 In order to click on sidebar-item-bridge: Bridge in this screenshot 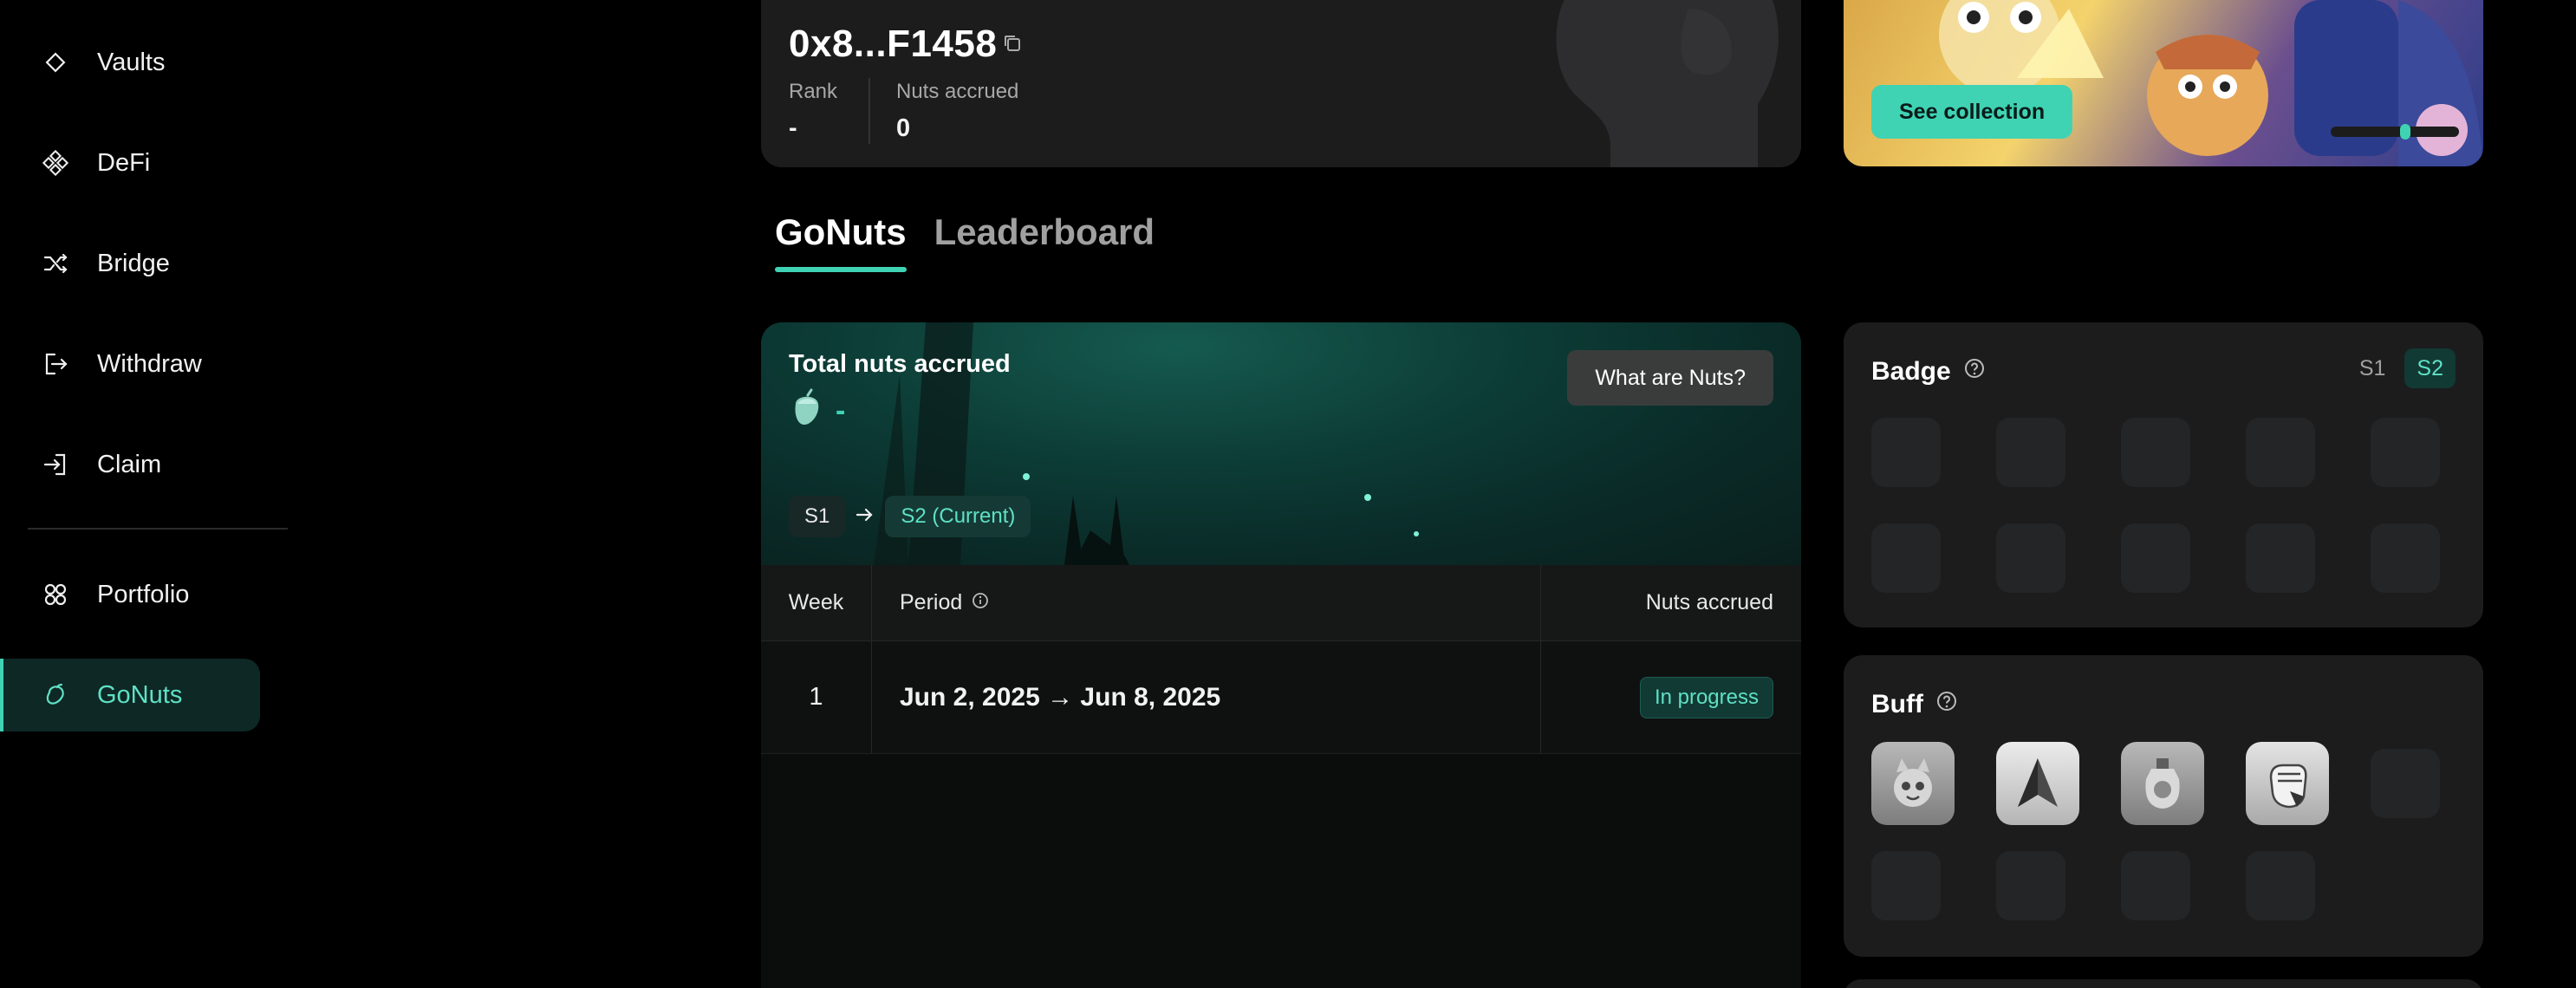, I will do `click(130, 263)`.